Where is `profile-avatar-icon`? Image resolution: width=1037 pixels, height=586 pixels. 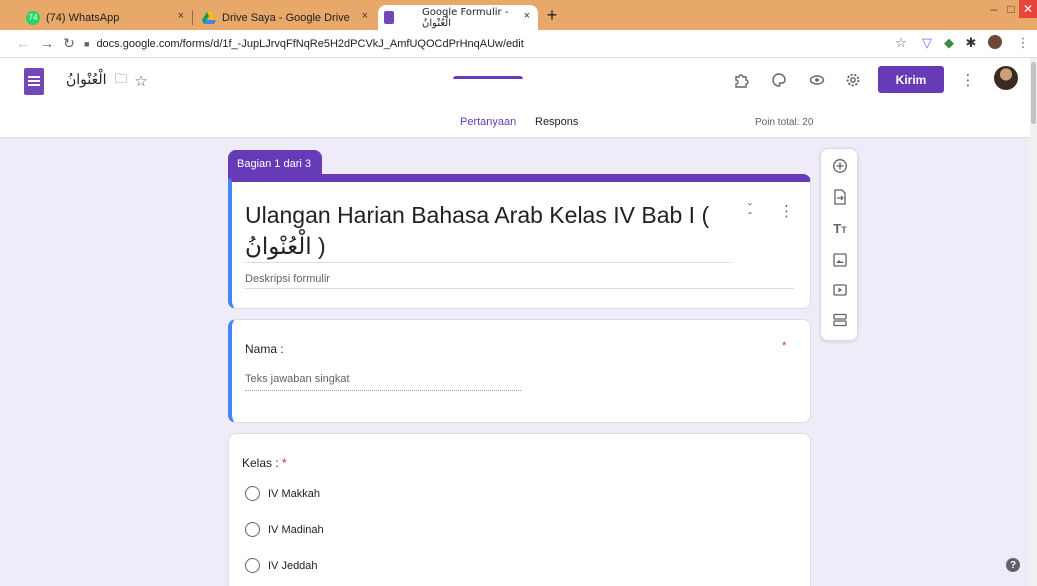
profile-avatar-icon is located at coordinates (995, 43).